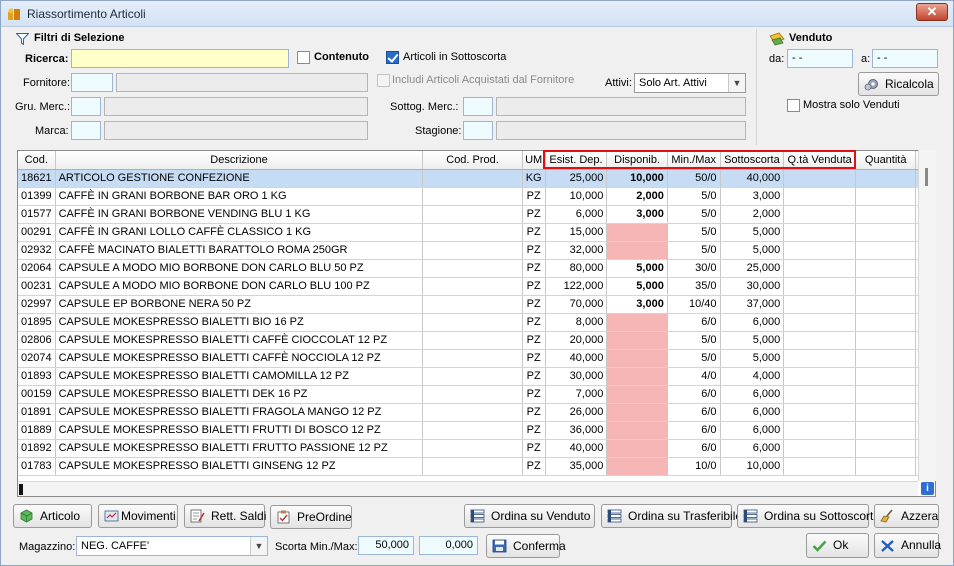 The height and width of the screenshot is (566, 954). I want to click on stagione-code-input, so click(478, 130).